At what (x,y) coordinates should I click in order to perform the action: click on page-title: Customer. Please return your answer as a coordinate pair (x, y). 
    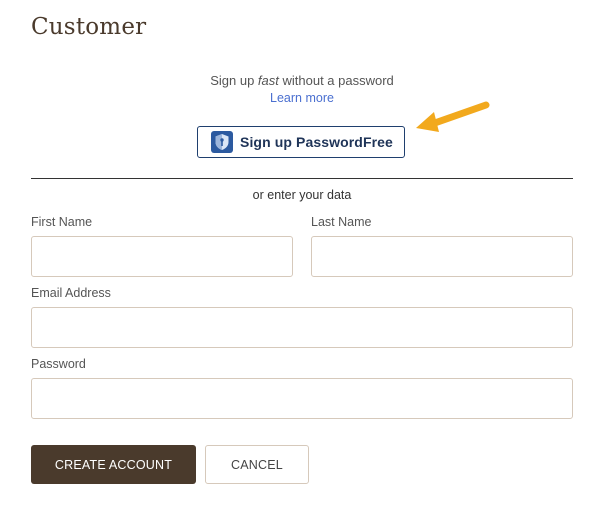
    Looking at the image, I should click on (89, 27).